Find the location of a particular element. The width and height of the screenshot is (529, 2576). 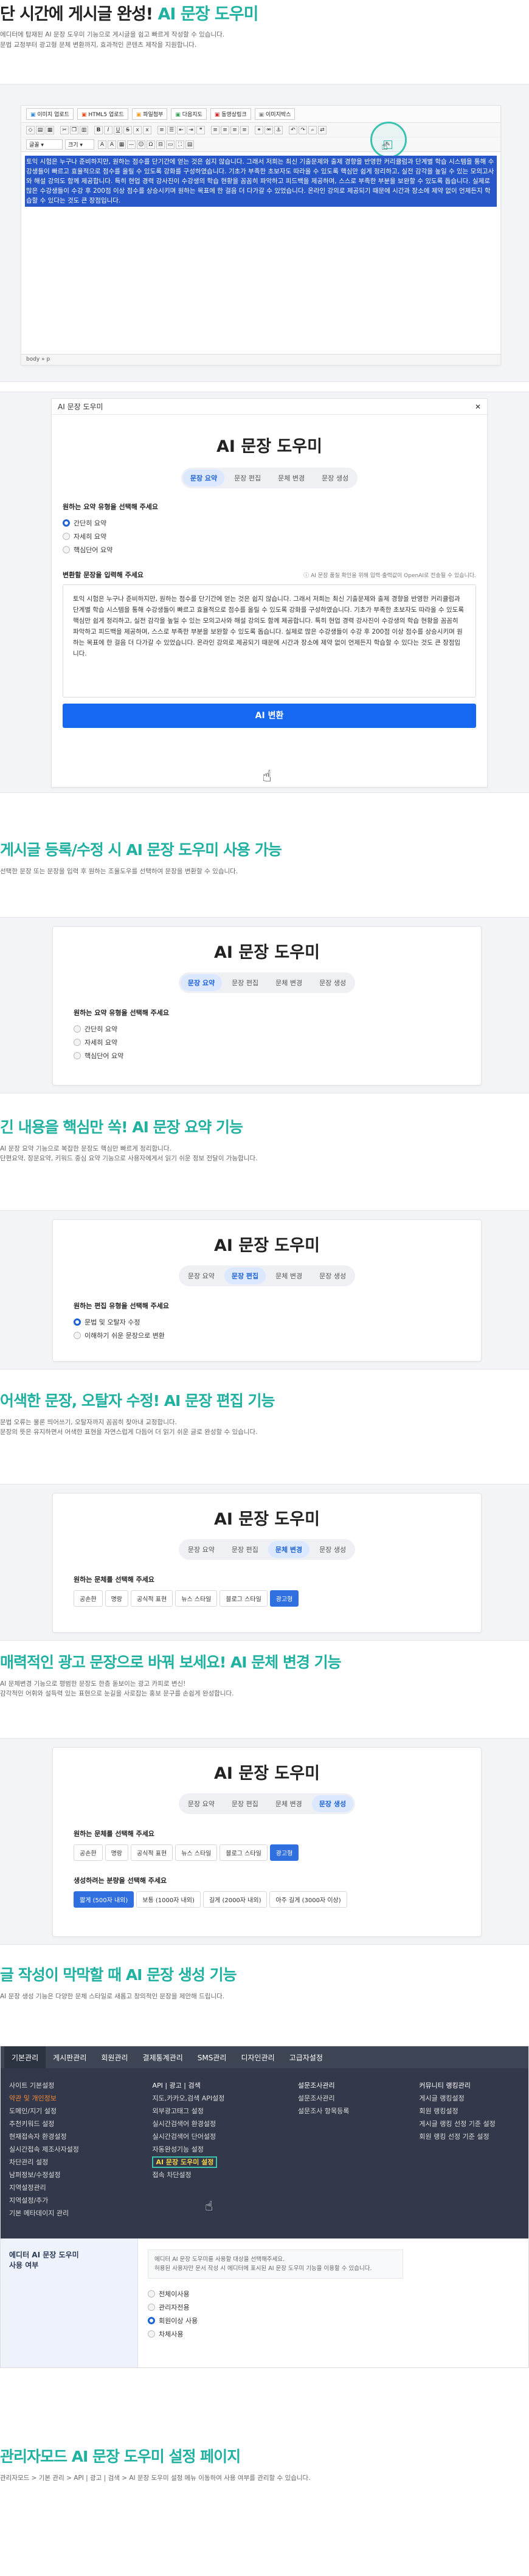

upload-button: ▣ 다음지도 is located at coordinates (189, 114).